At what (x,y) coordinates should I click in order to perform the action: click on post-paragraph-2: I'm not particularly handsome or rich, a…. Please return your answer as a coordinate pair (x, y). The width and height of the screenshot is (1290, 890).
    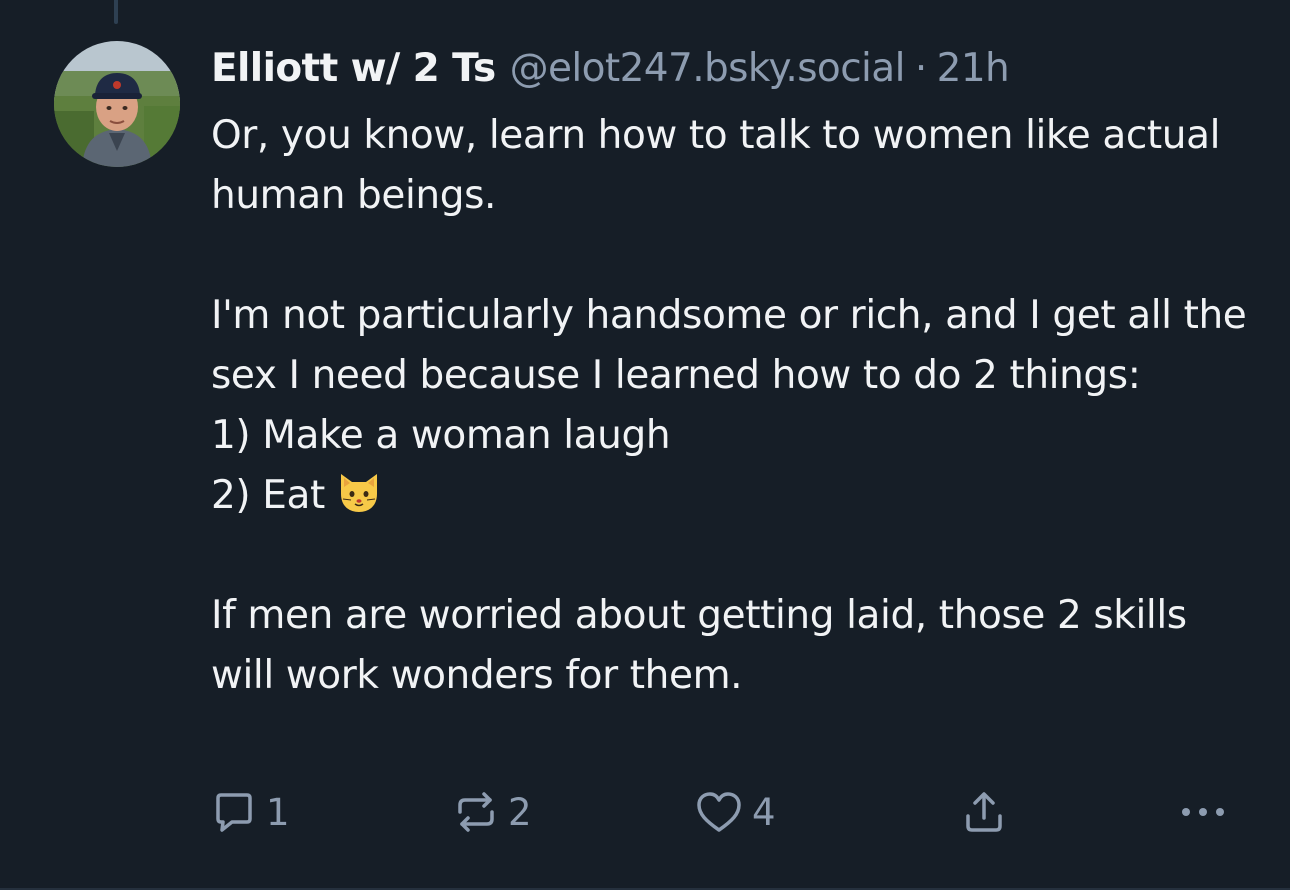
    Looking at the image, I should click on (729, 345).